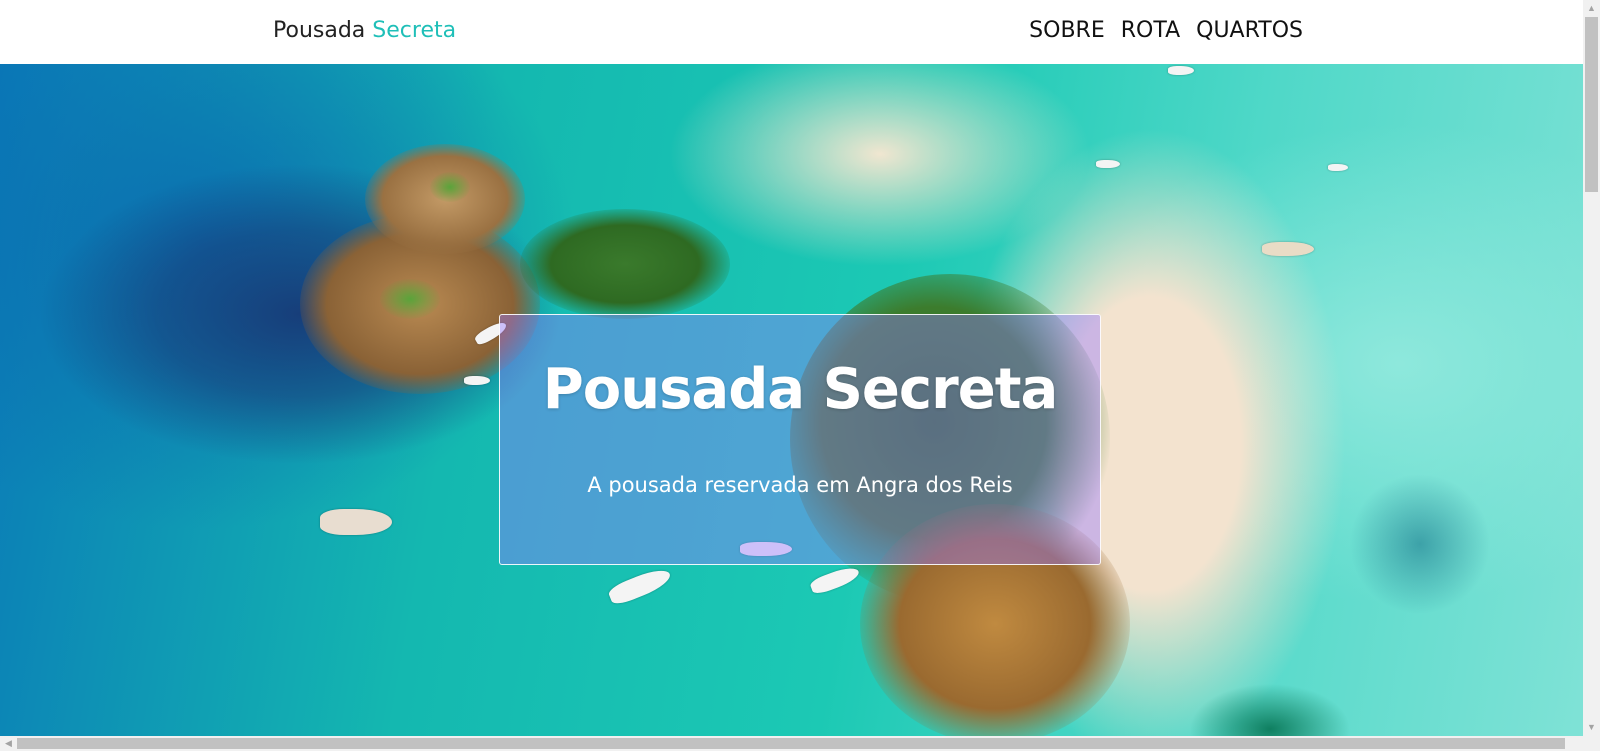 The width and height of the screenshot is (1600, 751). I want to click on hero-subtitle: A pousada reservada em Angra dos Reis, so click(800, 485).